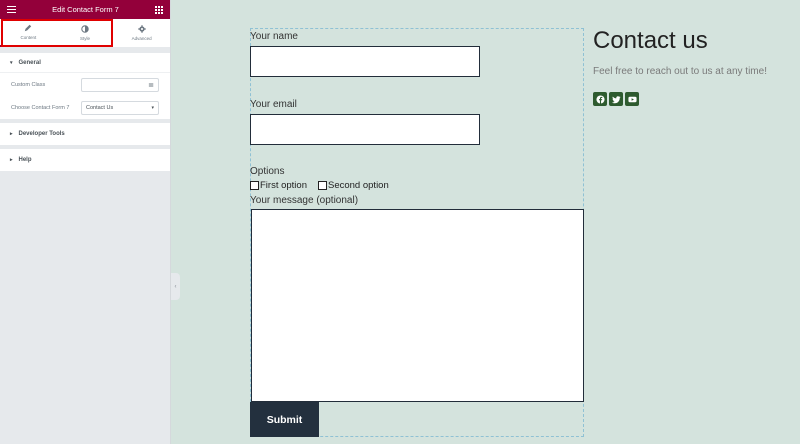 This screenshot has width=800, height=444. Describe the element at coordinates (28, 84) in the screenshot. I see `custom-class-label: Custom Class` at that location.